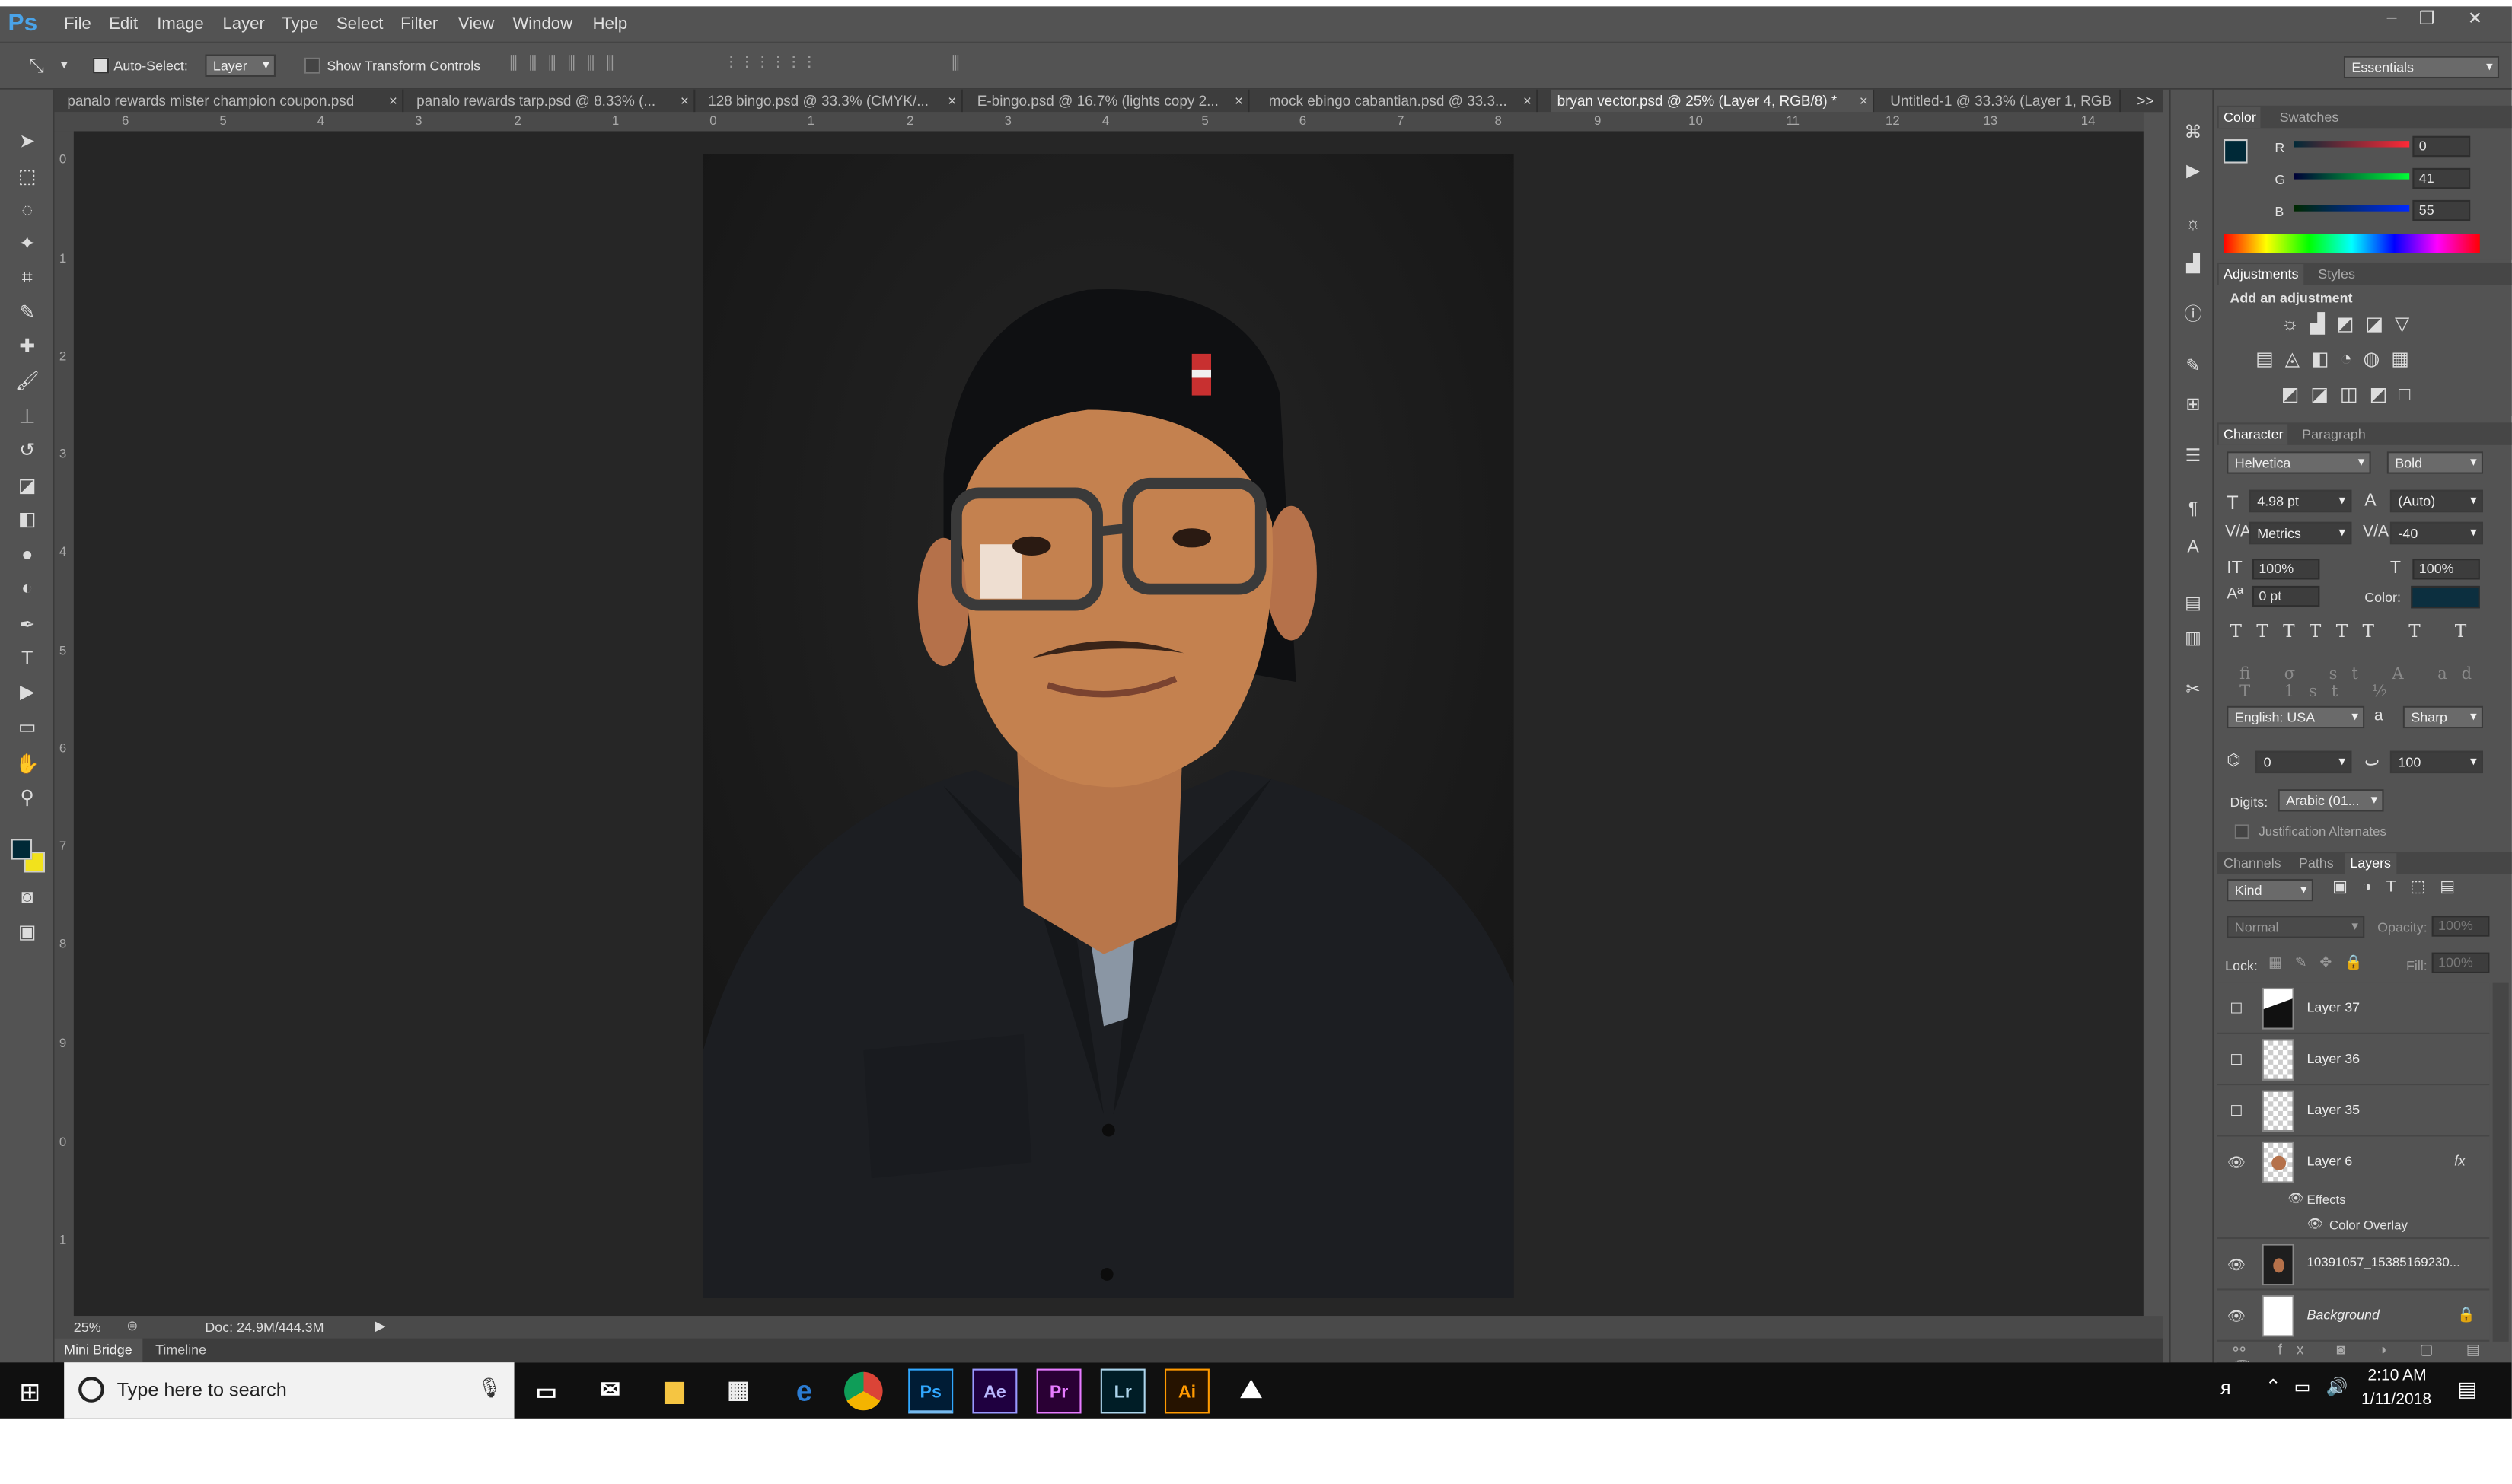  Describe the element at coordinates (27, 381) in the screenshot. I see `brush-tool-icon: 🖌` at that location.